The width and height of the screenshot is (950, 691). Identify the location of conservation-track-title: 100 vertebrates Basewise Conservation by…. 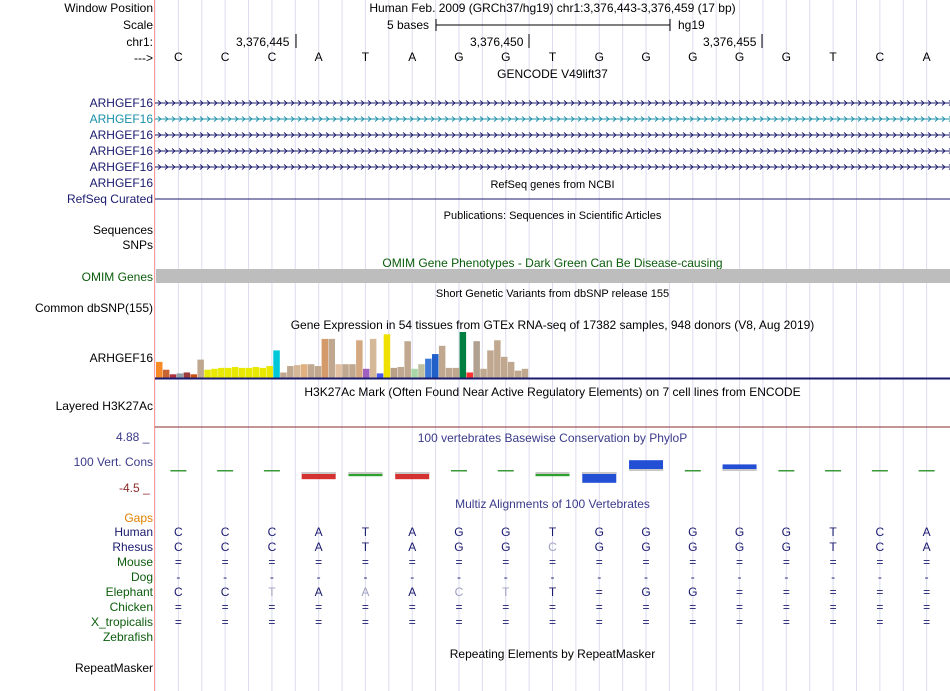
(552, 438).